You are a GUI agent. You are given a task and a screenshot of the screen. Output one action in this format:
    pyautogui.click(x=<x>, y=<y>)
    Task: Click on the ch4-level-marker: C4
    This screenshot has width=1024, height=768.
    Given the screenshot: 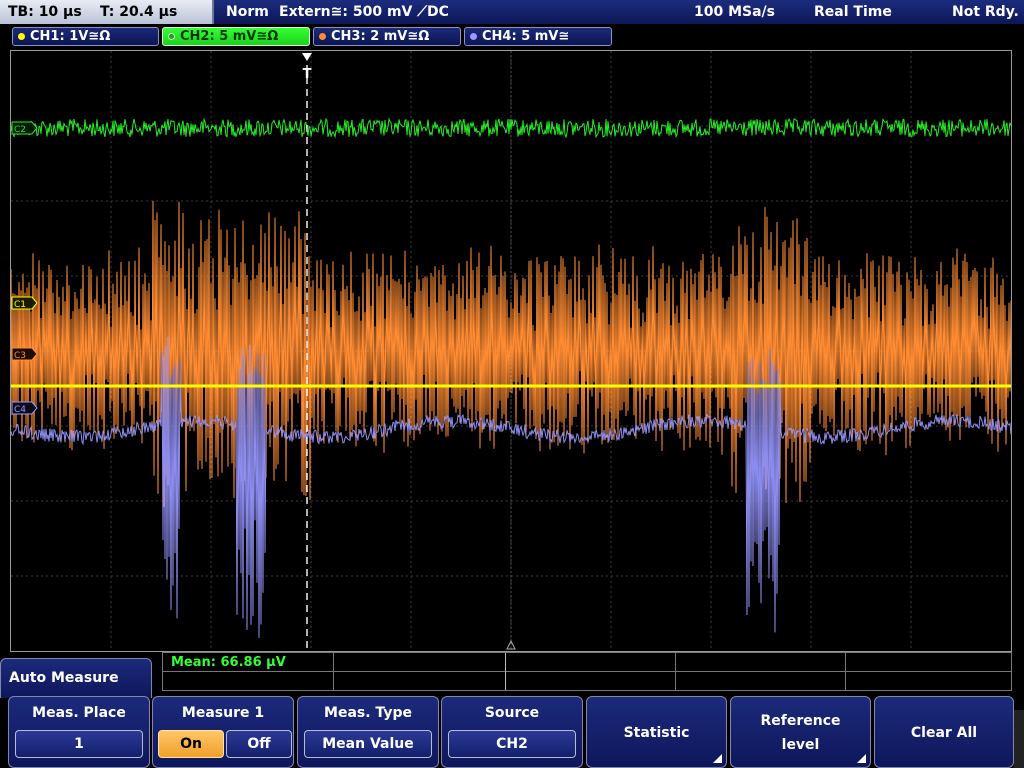 What is the action you would take?
    pyautogui.click(x=24, y=408)
    